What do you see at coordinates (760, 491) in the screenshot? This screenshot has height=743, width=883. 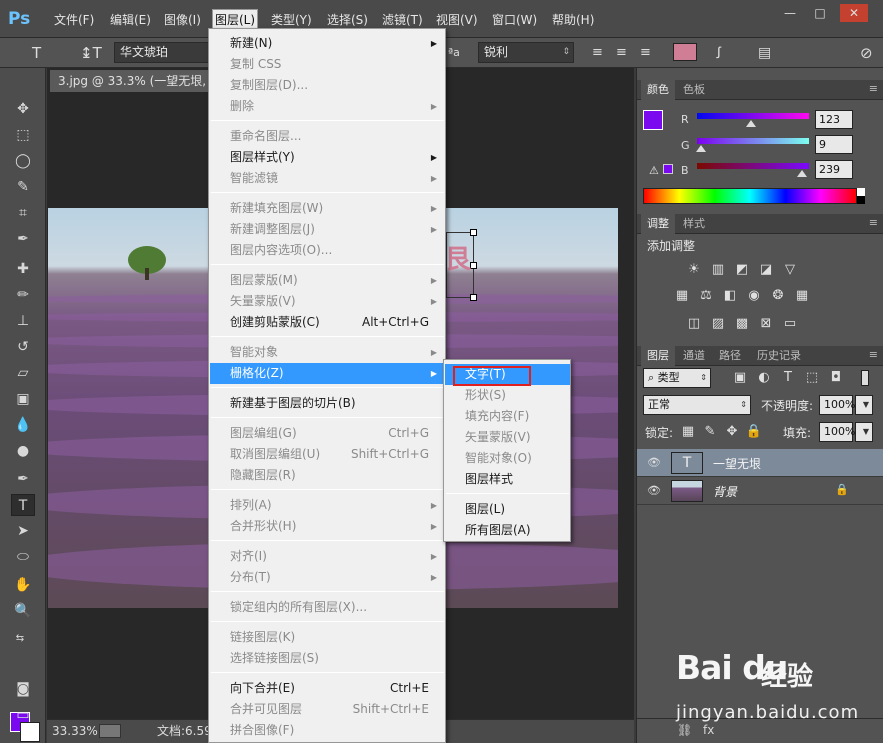 I see `layer-row: 👁 背景 🔒` at bounding box center [760, 491].